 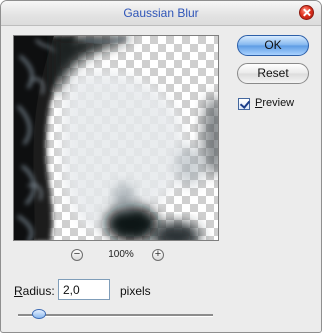 I want to click on title-bar: Gaussian Blur, so click(x=161, y=13).